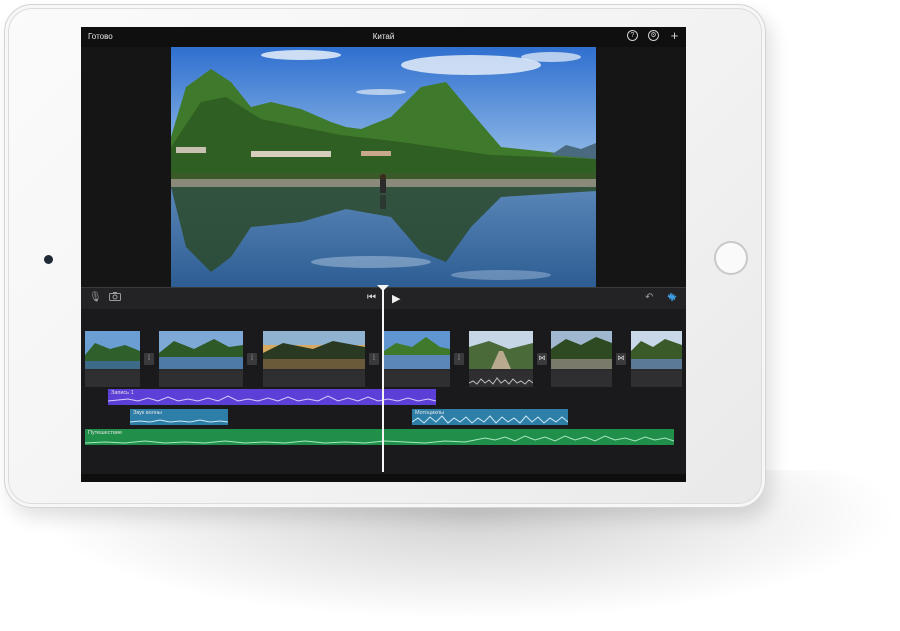 This screenshot has height=631, width=900. I want to click on home-button, so click(731, 258).